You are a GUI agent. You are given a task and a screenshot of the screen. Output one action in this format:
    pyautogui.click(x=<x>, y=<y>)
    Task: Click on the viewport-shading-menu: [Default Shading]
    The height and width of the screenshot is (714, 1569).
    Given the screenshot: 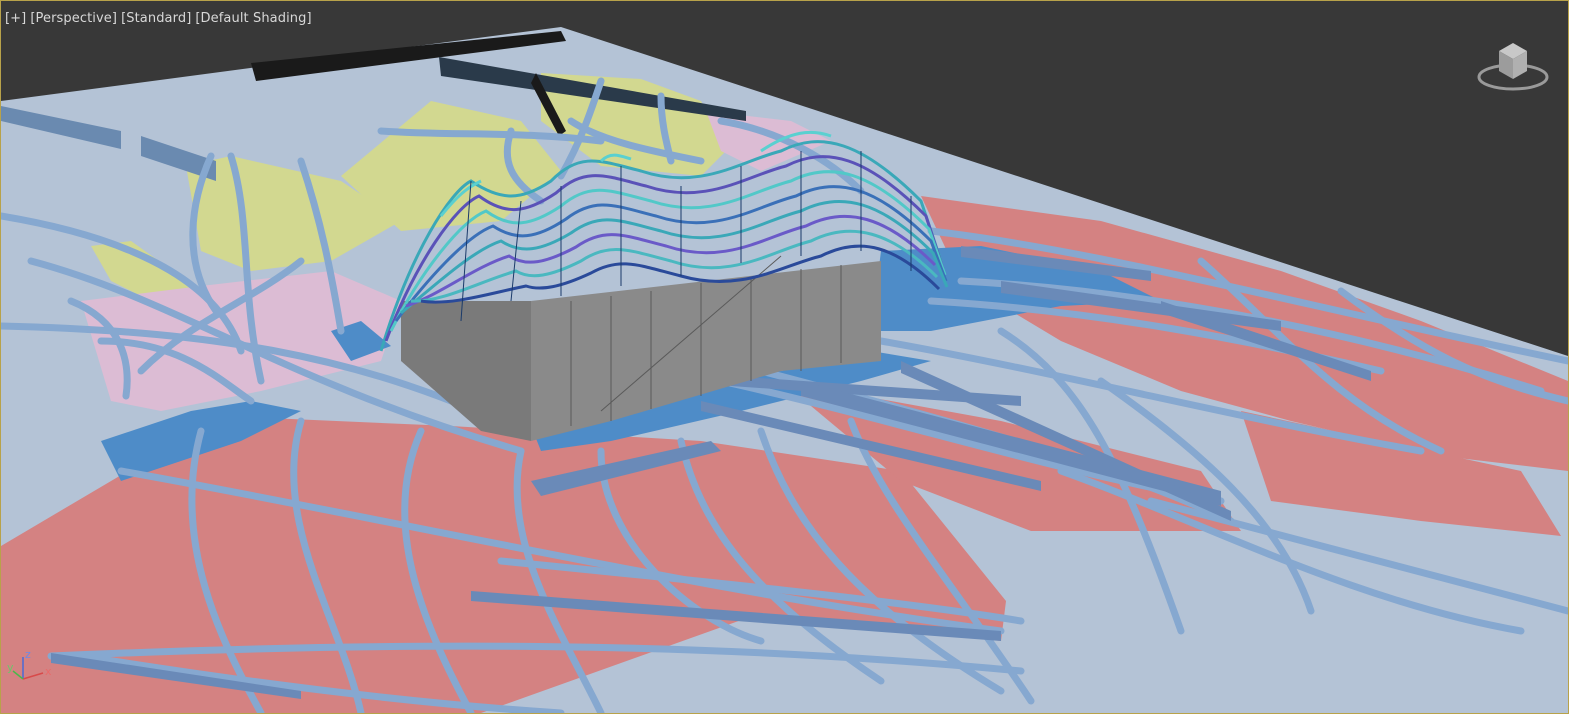 What is the action you would take?
    pyautogui.click(x=253, y=18)
    